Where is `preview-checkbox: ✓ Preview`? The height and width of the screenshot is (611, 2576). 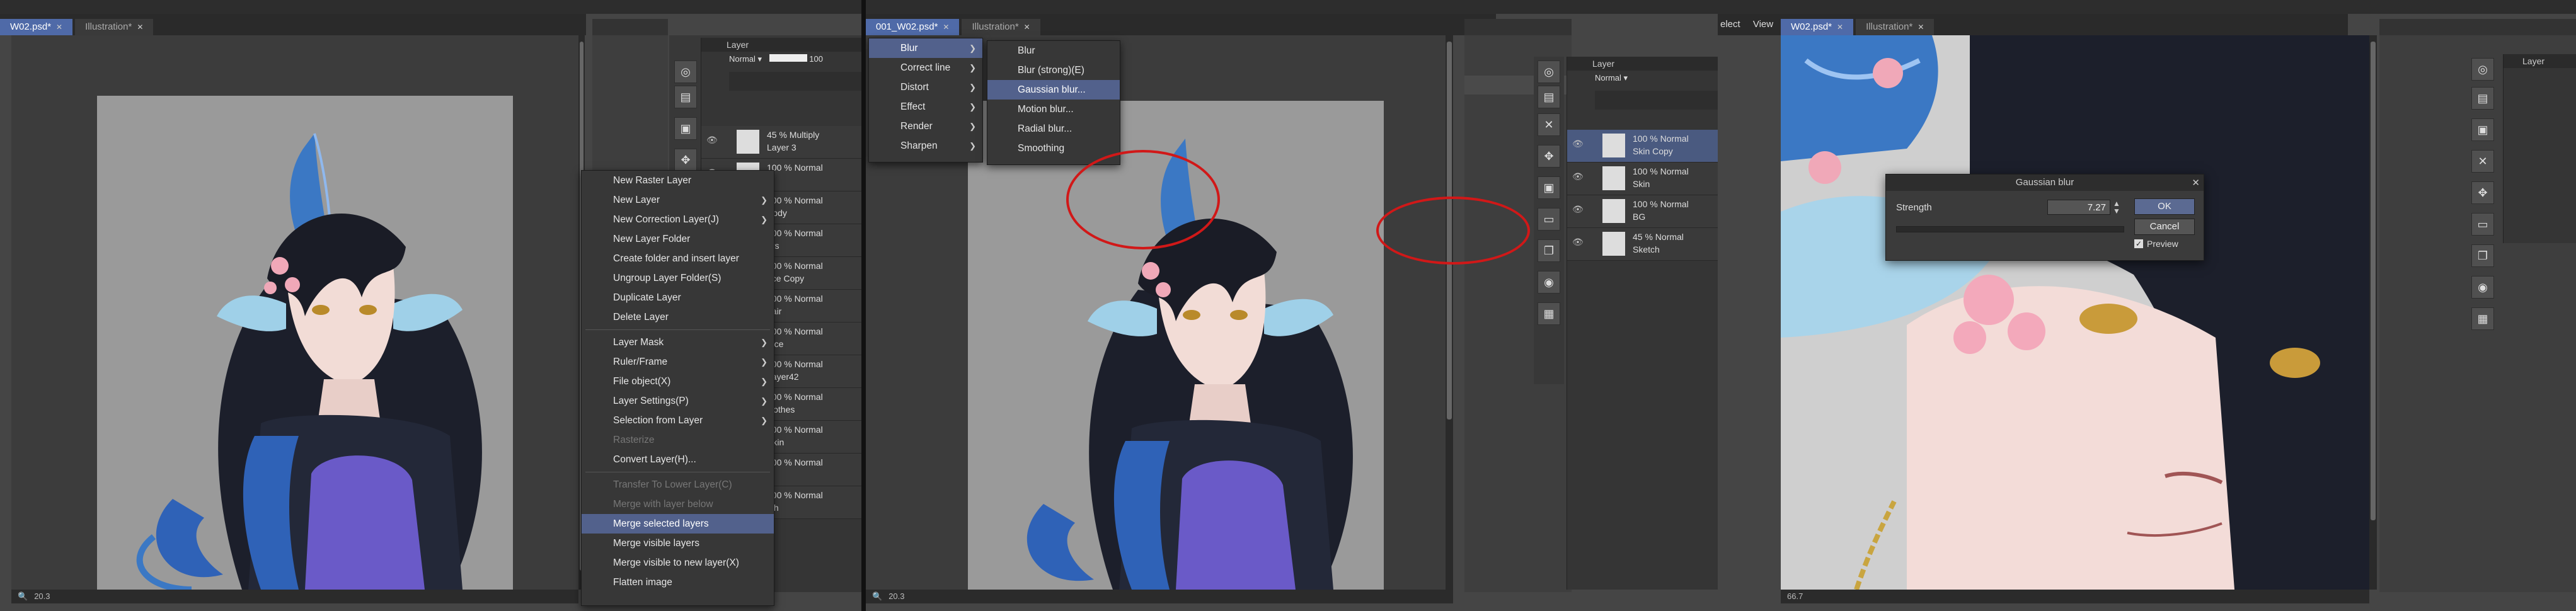 preview-checkbox: ✓ Preview is located at coordinates (2156, 244).